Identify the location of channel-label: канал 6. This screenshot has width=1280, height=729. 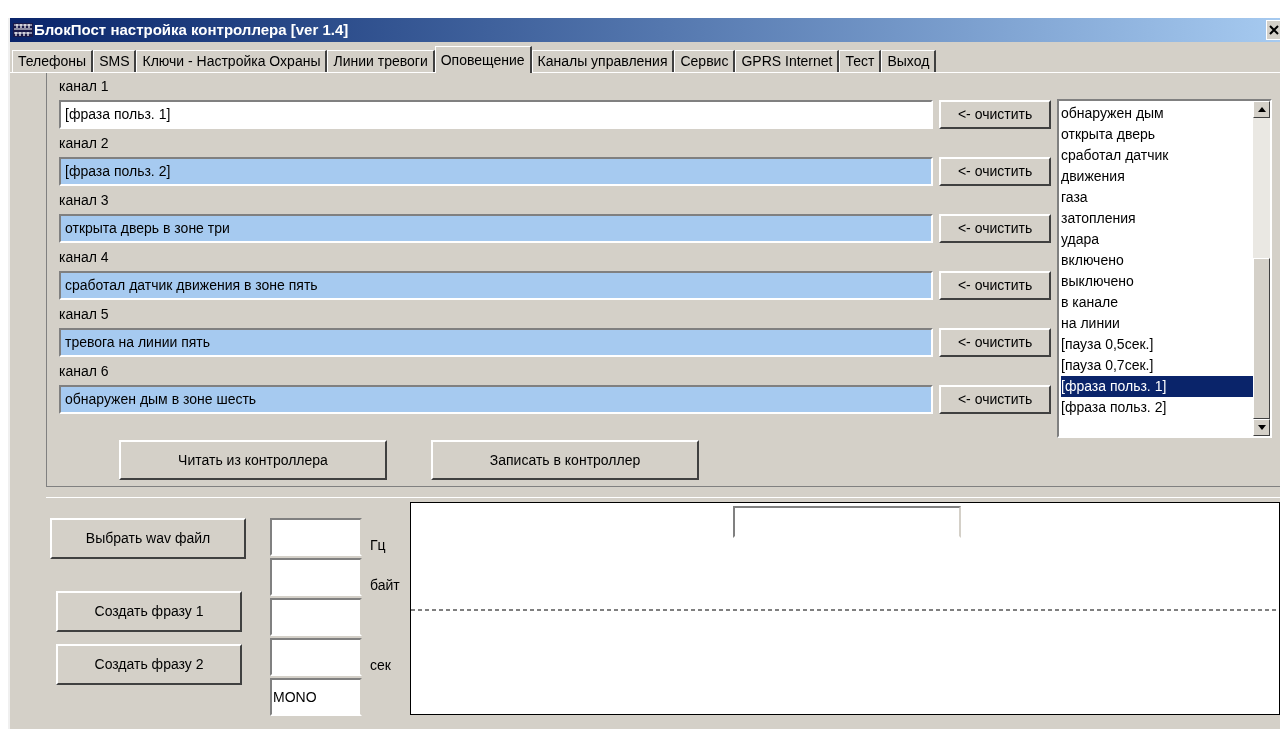
(84, 371).